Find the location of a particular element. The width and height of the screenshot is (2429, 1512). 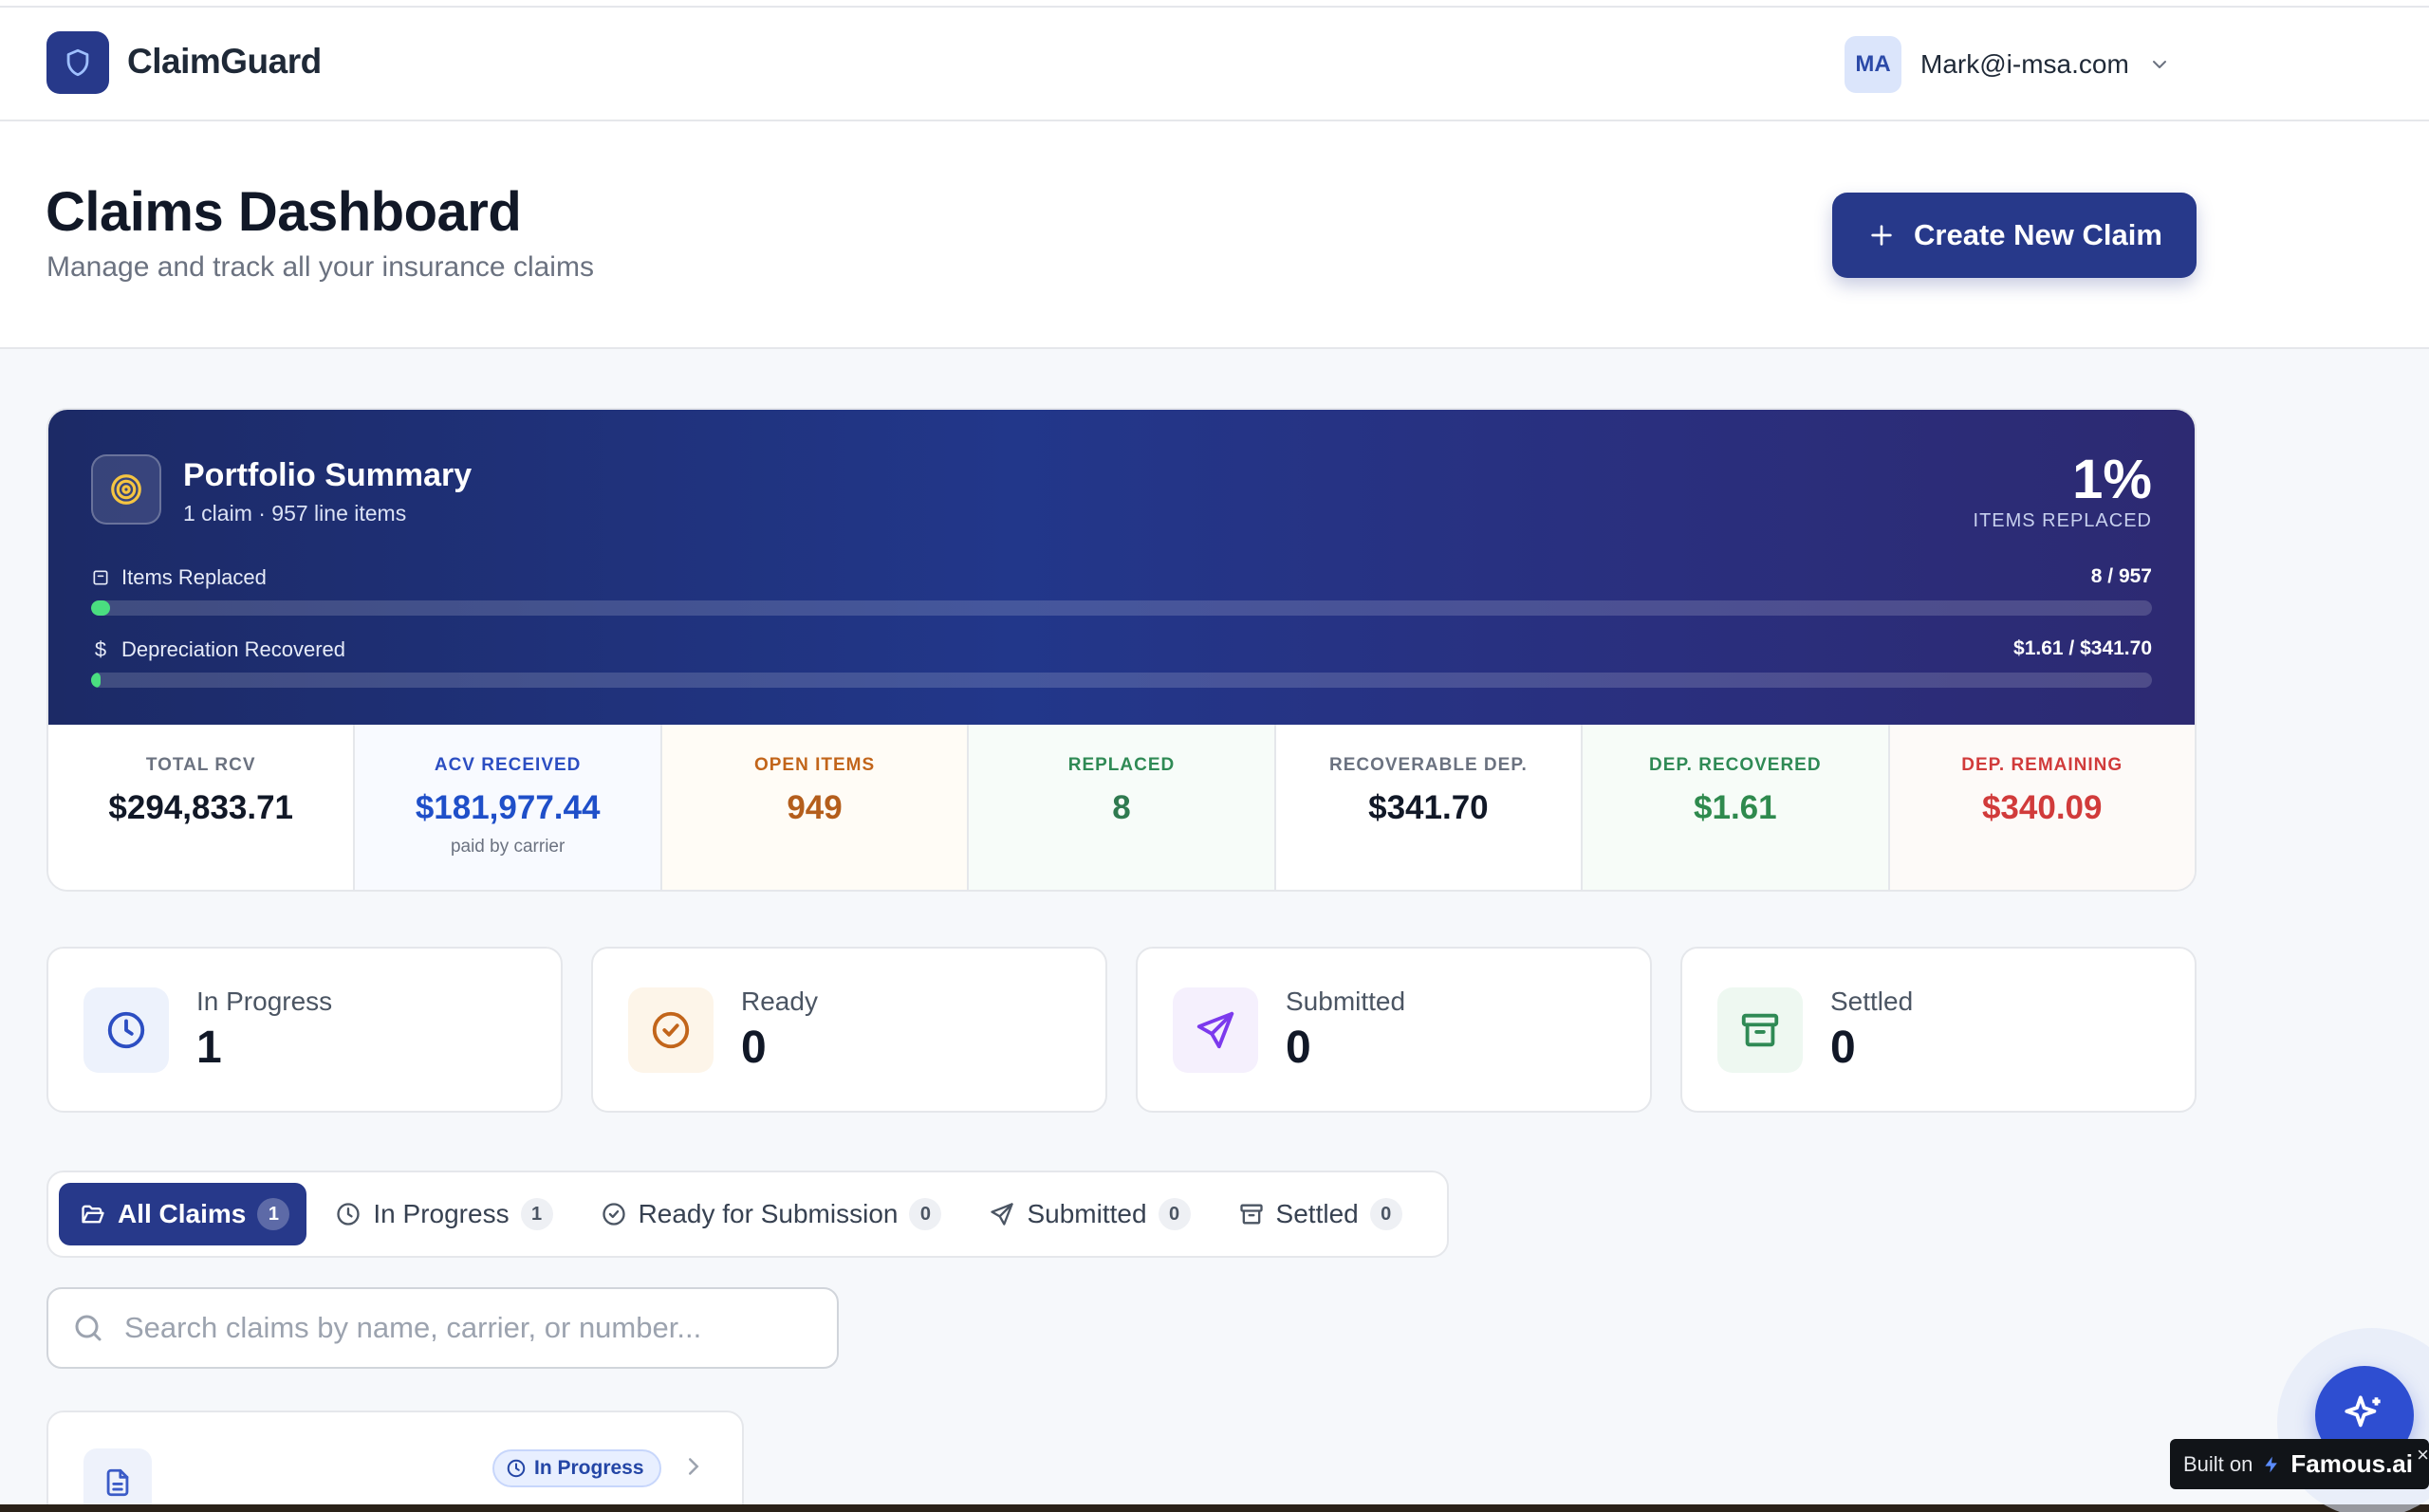

sparkles-icon is located at coordinates (2363, 1411).